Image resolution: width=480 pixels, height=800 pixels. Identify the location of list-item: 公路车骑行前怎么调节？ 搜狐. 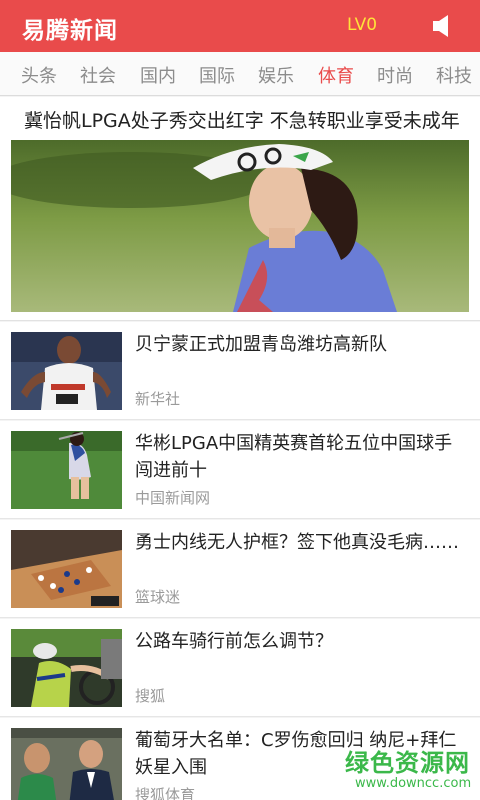
(240, 668).